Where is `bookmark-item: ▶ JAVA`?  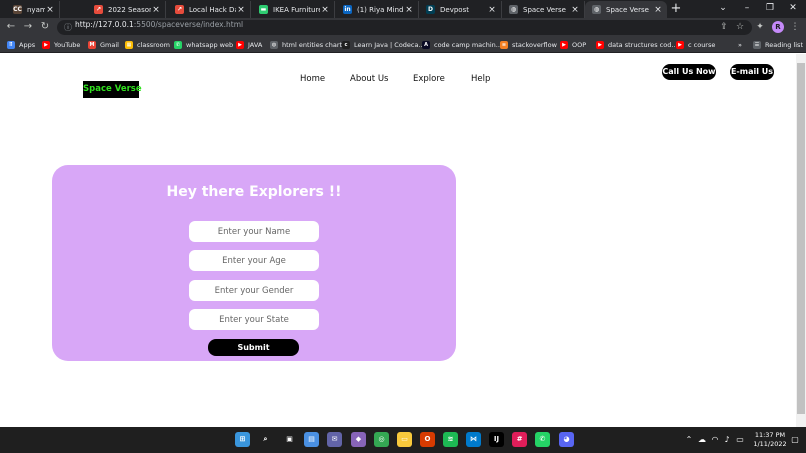 bookmark-item: ▶ JAVA is located at coordinates (249, 44).